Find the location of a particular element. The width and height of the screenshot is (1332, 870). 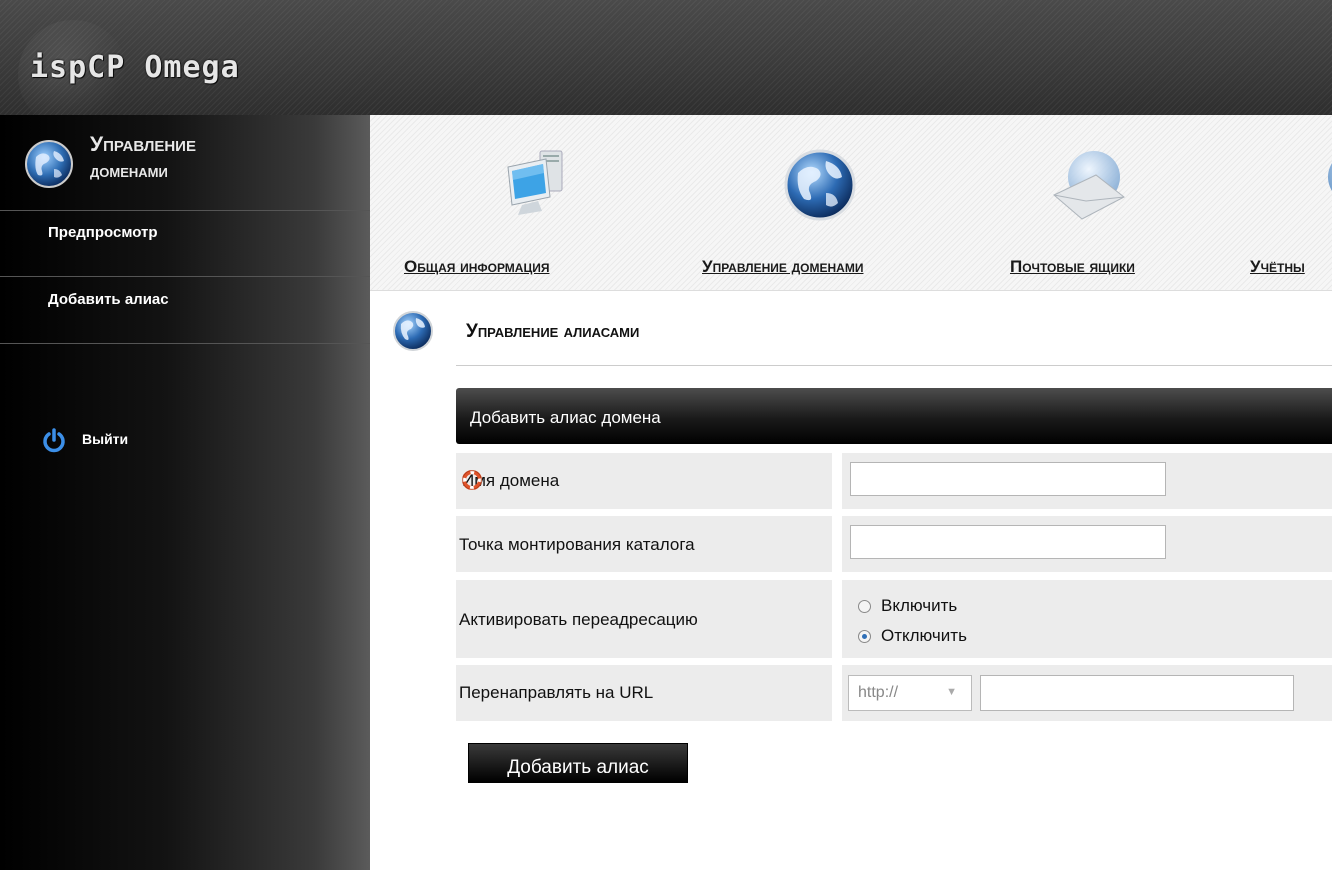

form-header: Добавить алиас домена is located at coordinates (894, 416).